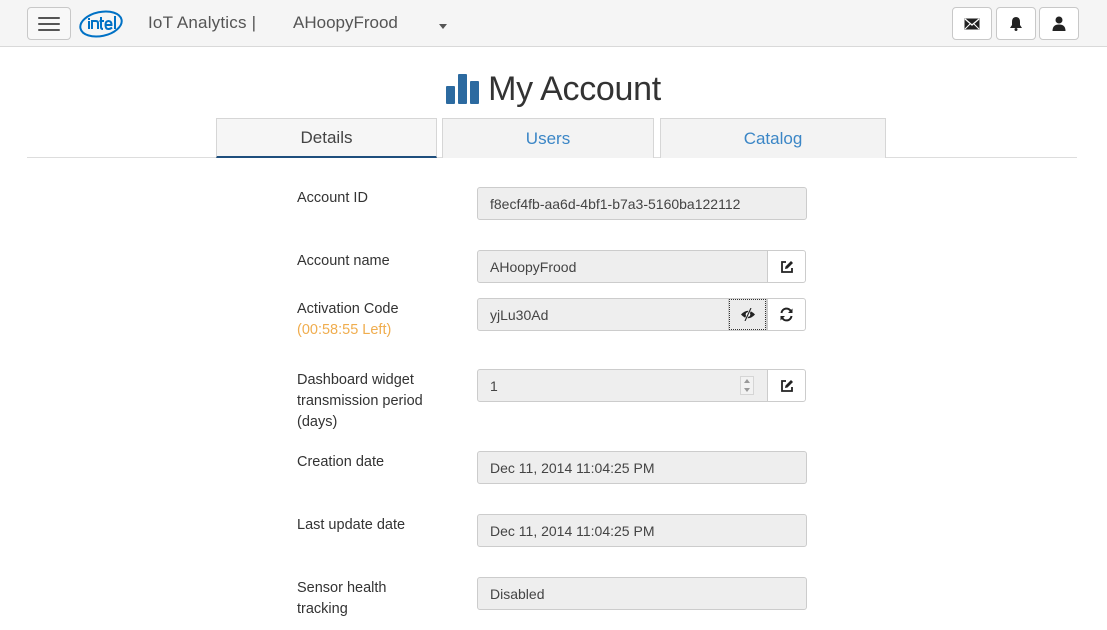  I want to click on envelope-icon, so click(972, 23).